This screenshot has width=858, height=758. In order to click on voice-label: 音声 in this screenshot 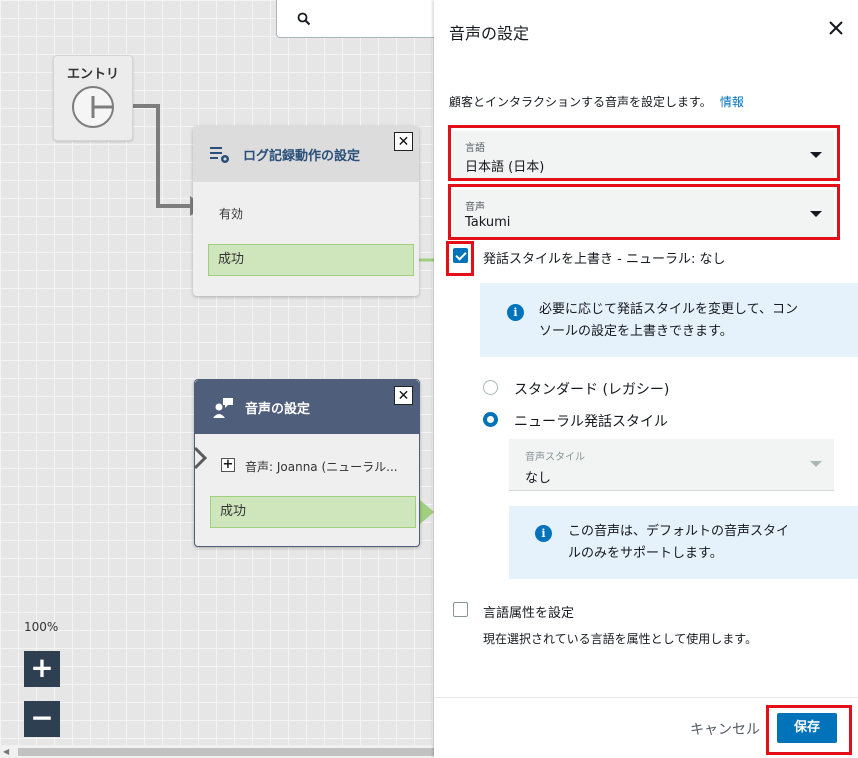, I will do `click(475, 207)`.